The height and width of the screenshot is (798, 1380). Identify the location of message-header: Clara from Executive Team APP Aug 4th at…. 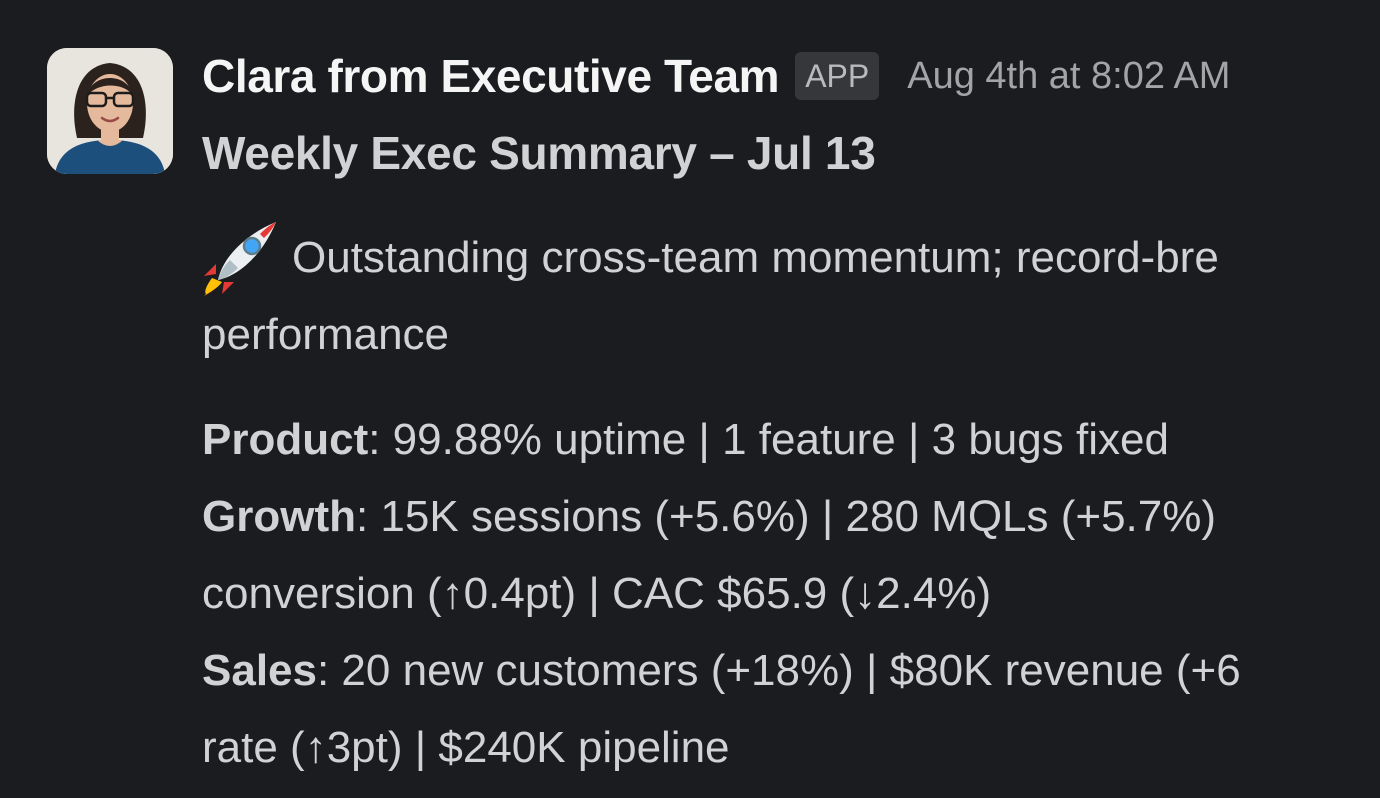
(716, 76).